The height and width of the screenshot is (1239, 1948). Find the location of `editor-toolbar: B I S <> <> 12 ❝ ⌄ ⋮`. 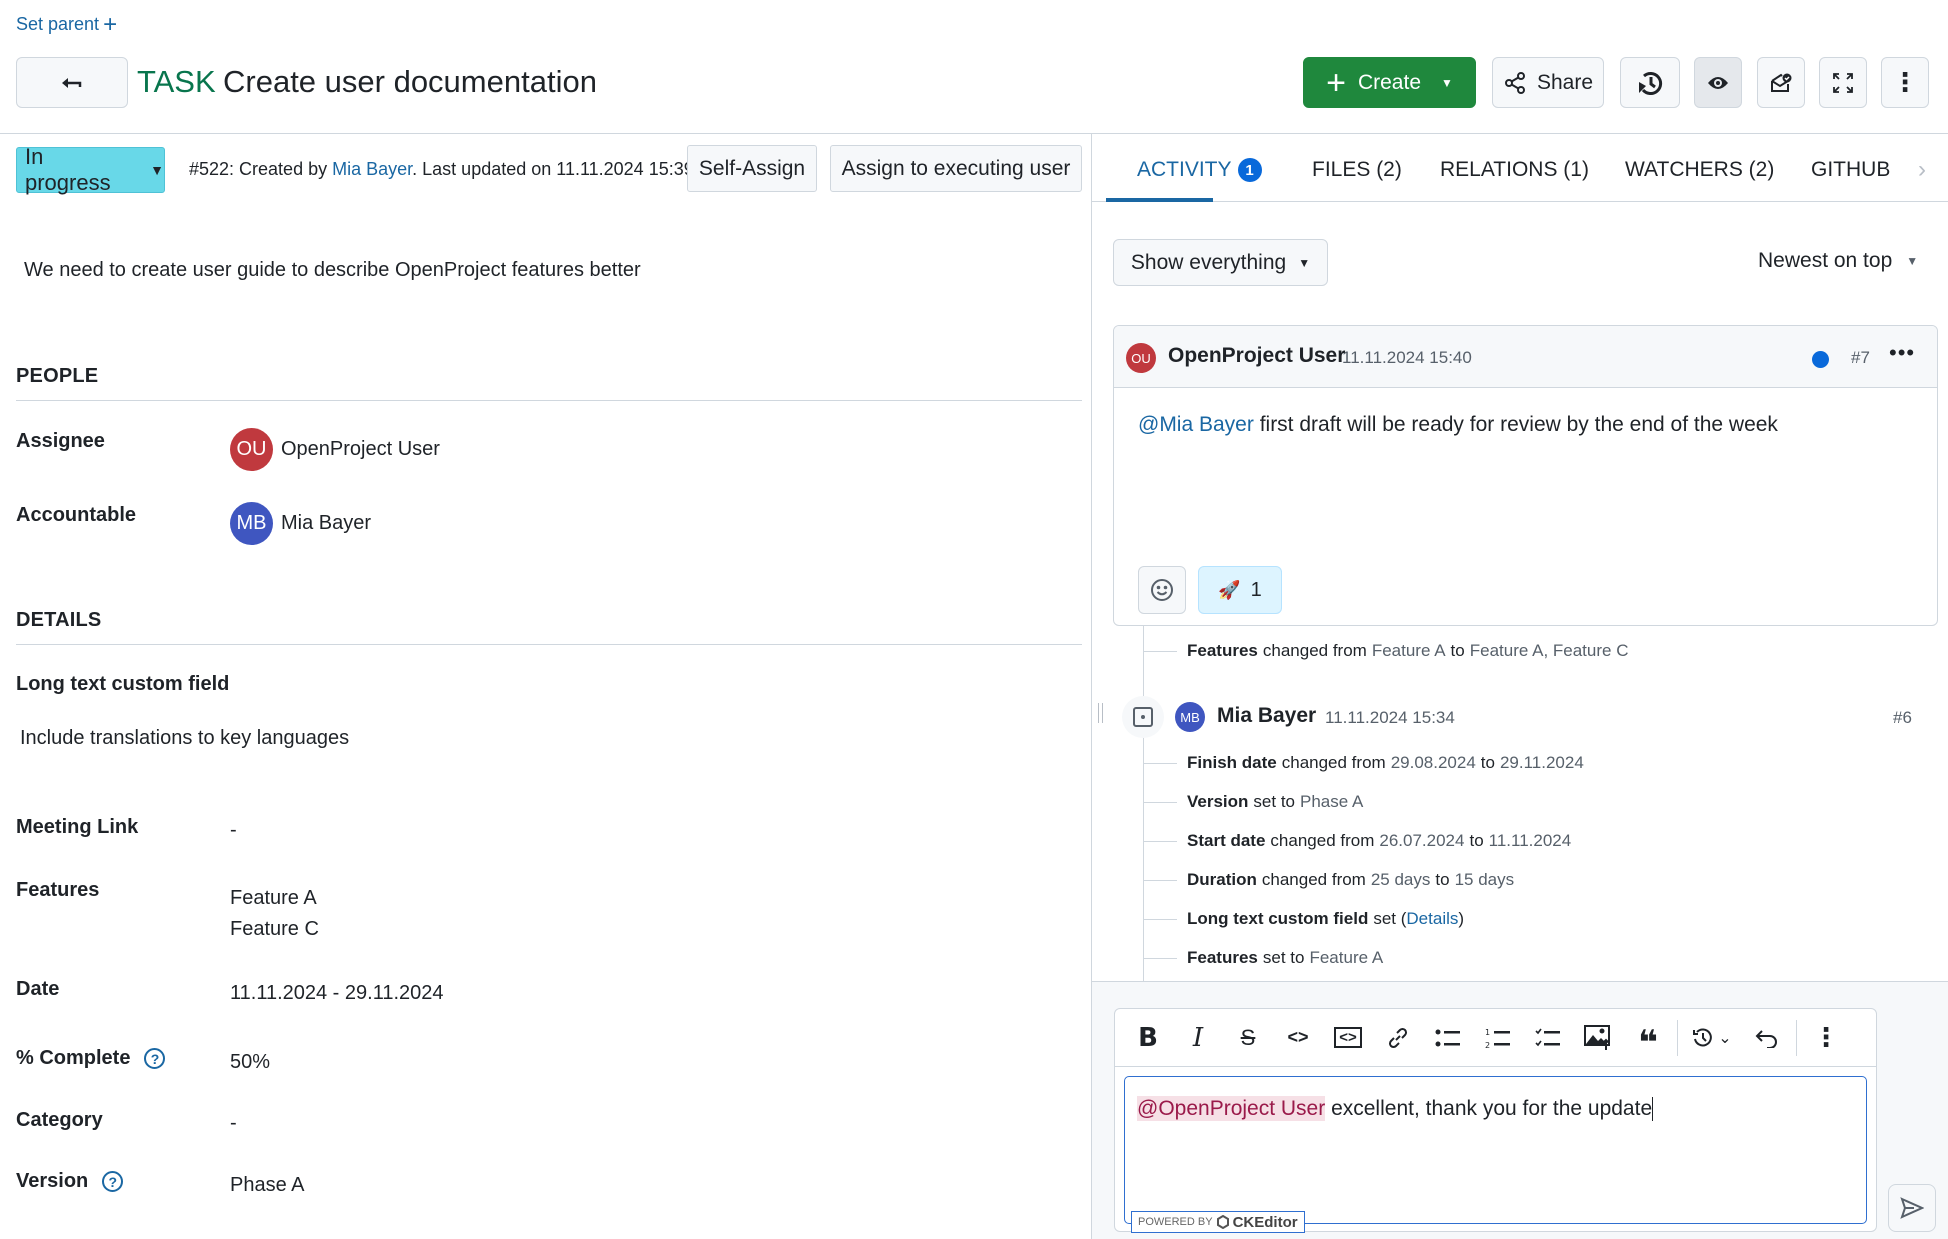

editor-toolbar: B I S <> <> 12 ❝ ⌄ ⋮ is located at coordinates (1495, 1038).